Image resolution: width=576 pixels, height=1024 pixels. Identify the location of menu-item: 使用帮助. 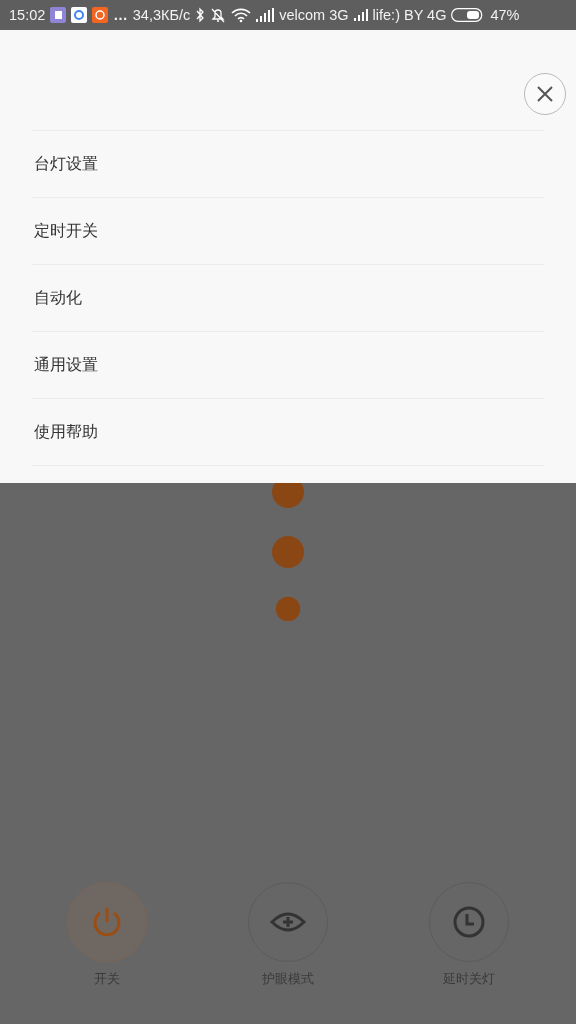
(288, 432).